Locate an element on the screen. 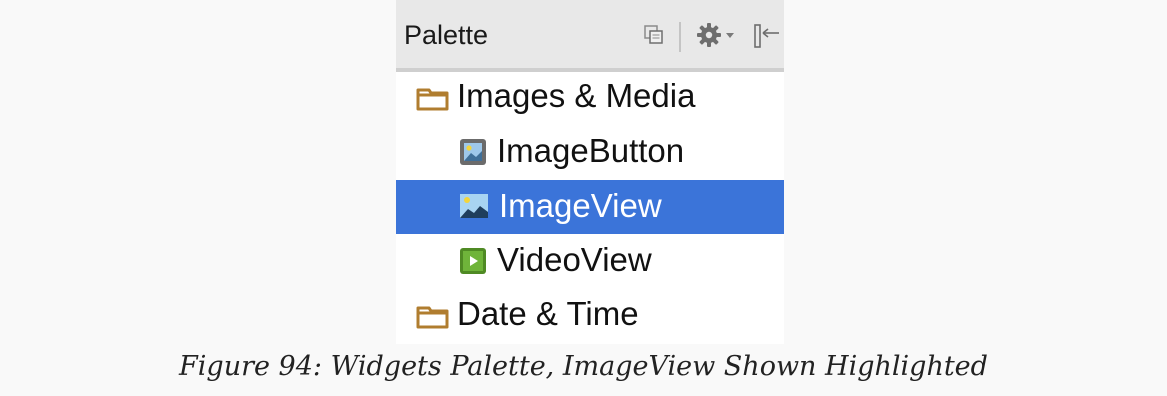 The width and height of the screenshot is (1167, 396). category-date-time: Date & Time is located at coordinates (590, 315).